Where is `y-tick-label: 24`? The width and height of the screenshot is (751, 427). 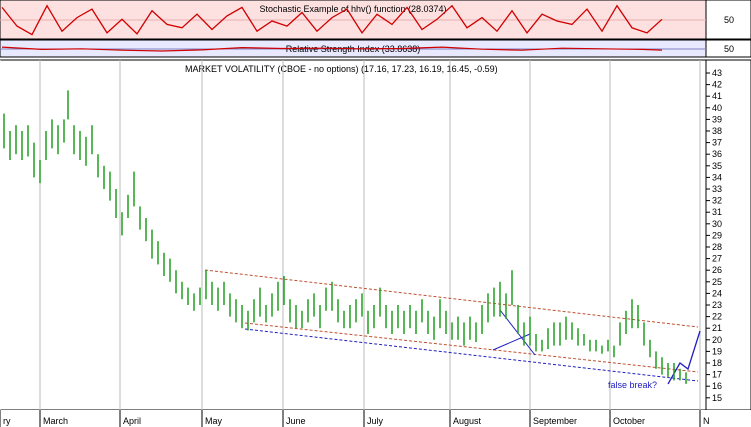
y-tick-label: 24 is located at coordinates (717, 293).